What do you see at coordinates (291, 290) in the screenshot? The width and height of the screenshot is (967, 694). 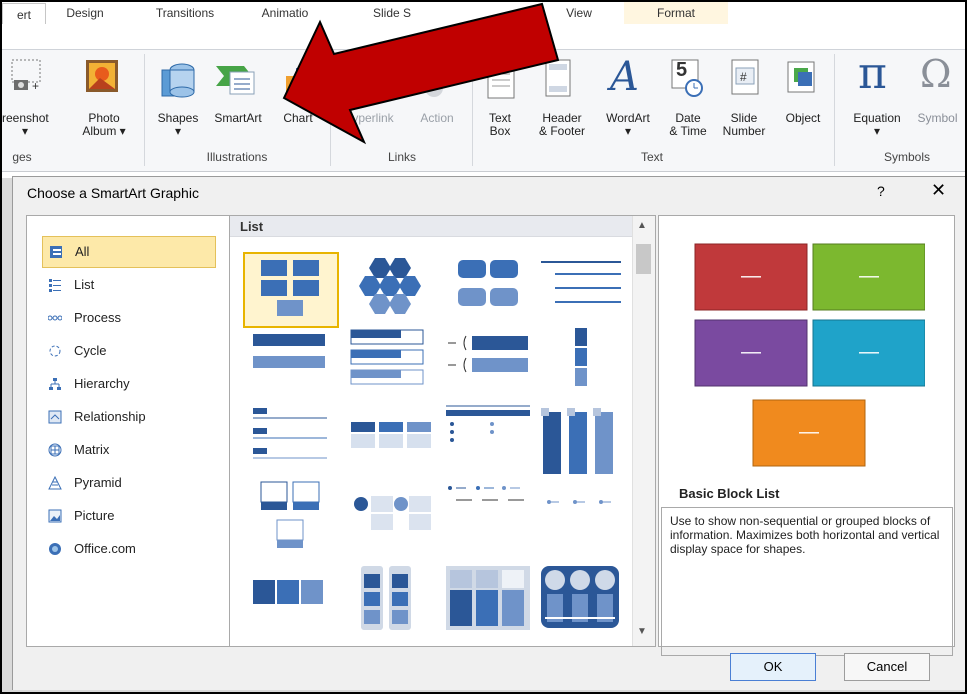 I see `layout-basic-block-list` at bounding box center [291, 290].